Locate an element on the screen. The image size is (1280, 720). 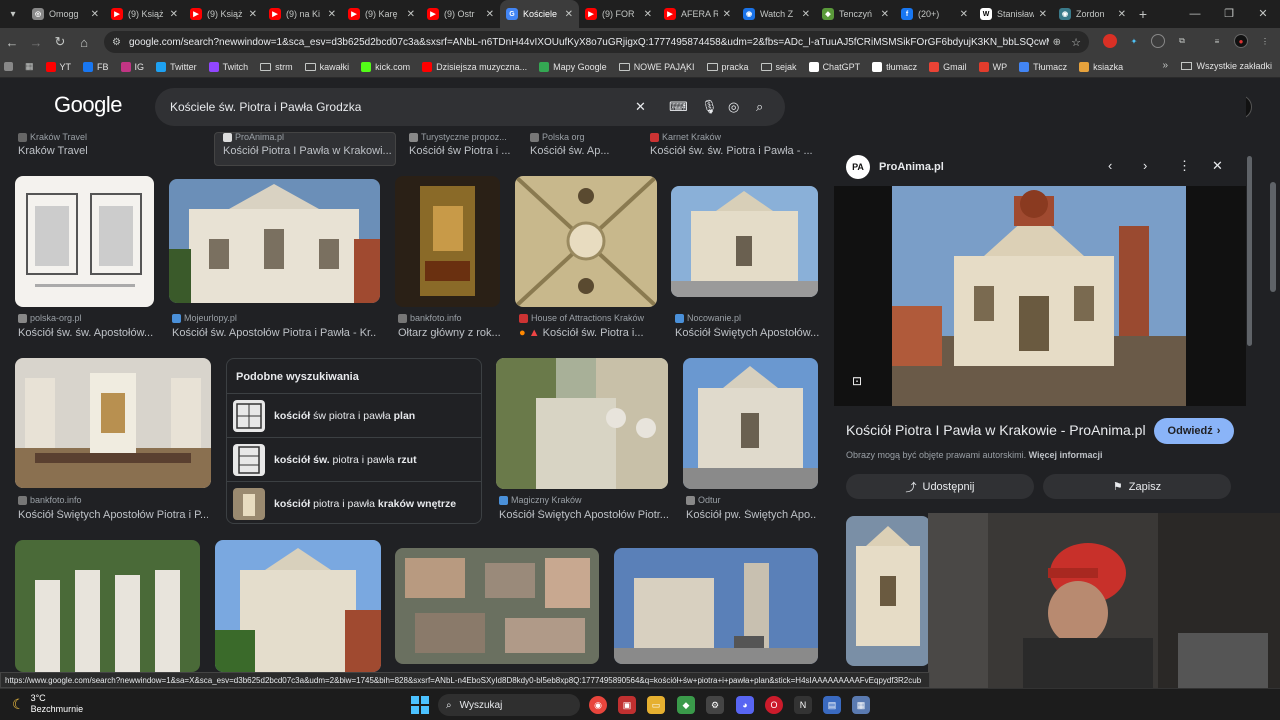
browser-tab: ▶ AFERA R ✕ is located at coordinates (697, 14).